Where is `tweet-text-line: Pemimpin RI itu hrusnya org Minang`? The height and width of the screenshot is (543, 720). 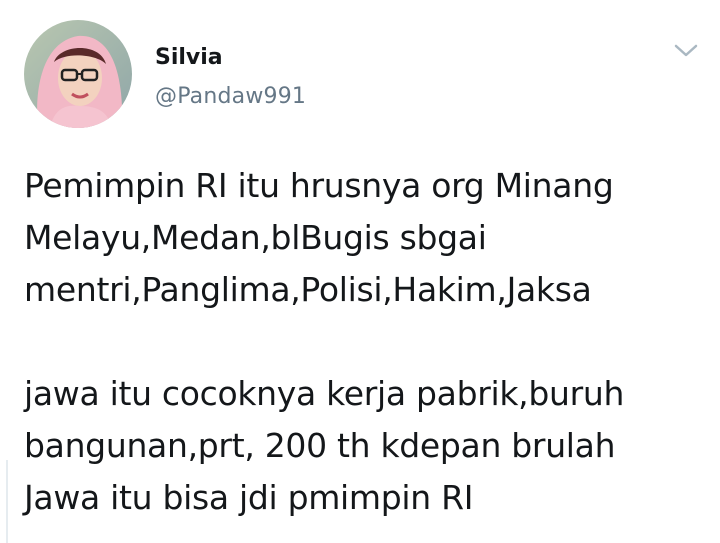
tweet-text-line: Pemimpin RI itu hrusnya org Minang is located at coordinates (319, 185).